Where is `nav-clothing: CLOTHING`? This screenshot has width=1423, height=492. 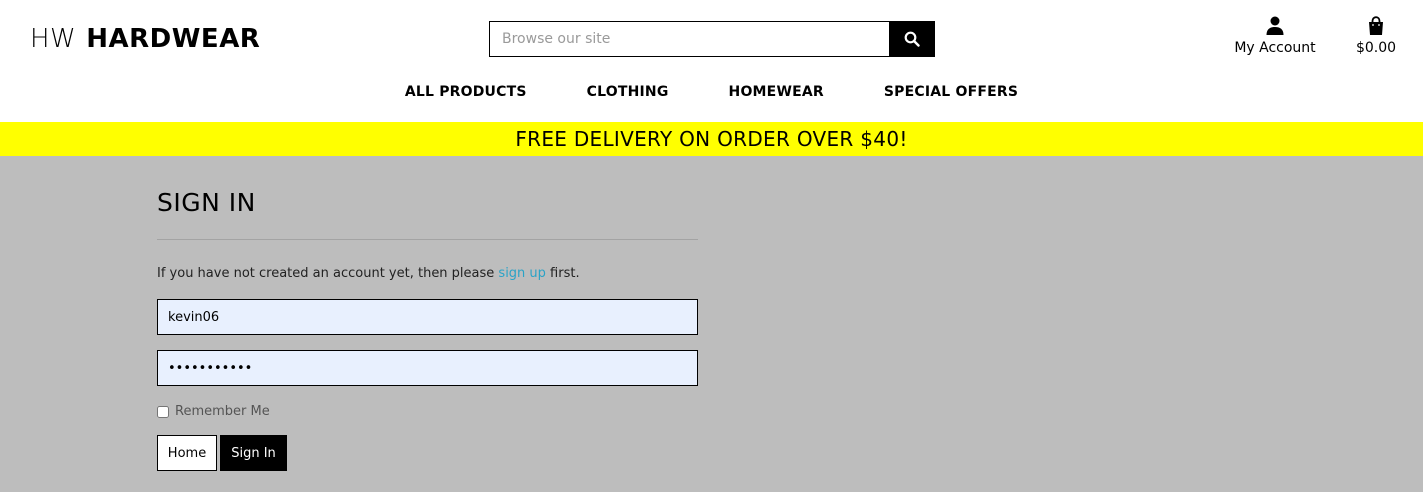
nav-clothing: CLOTHING is located at coordinates (628, 95).